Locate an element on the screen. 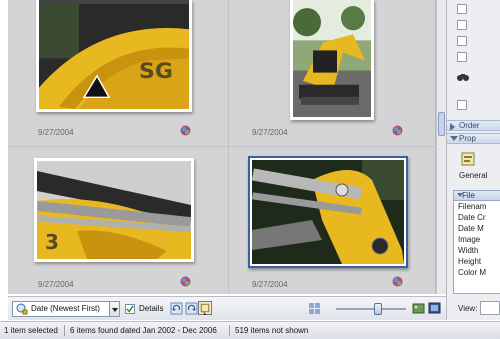 Image resolution: width=500 pixels, height=339 pixels. checkmark-icon is located at coordinates (130, 309).